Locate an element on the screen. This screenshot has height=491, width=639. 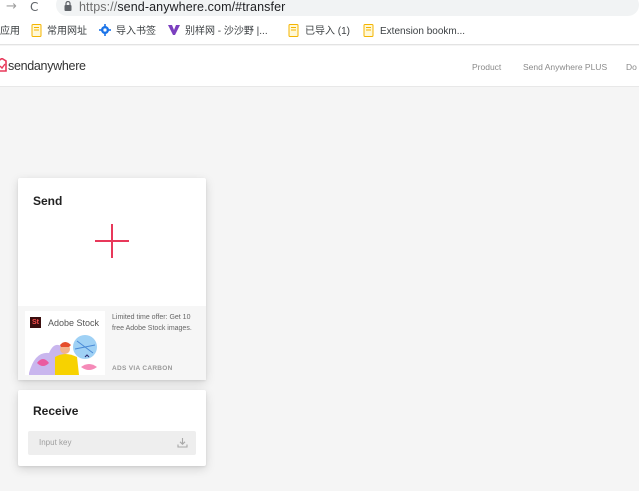
nav-plus: Send Anywhere PLUS is located at coordinates (565, 67).